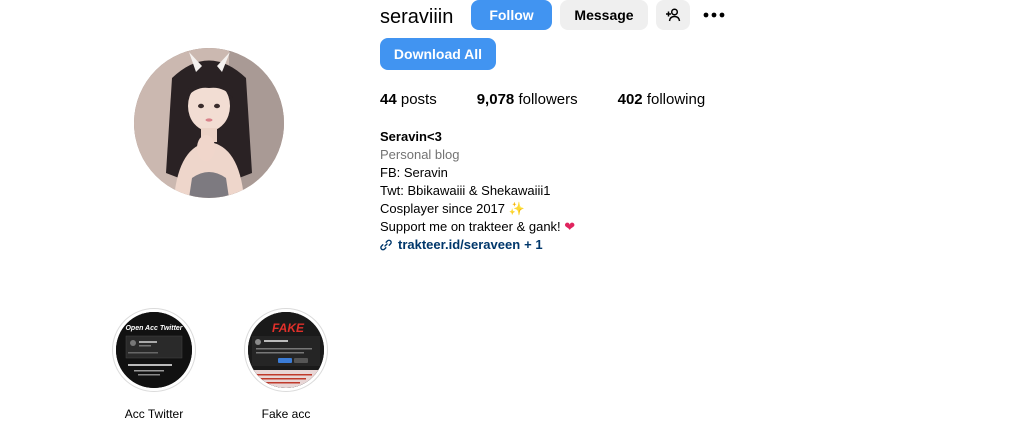 The image size is (1018, 441). What do you see at coordinates (154, 414) in the screenshot?
I see `highlight-label: Acc Twitter` at bounding box center [154, 414].